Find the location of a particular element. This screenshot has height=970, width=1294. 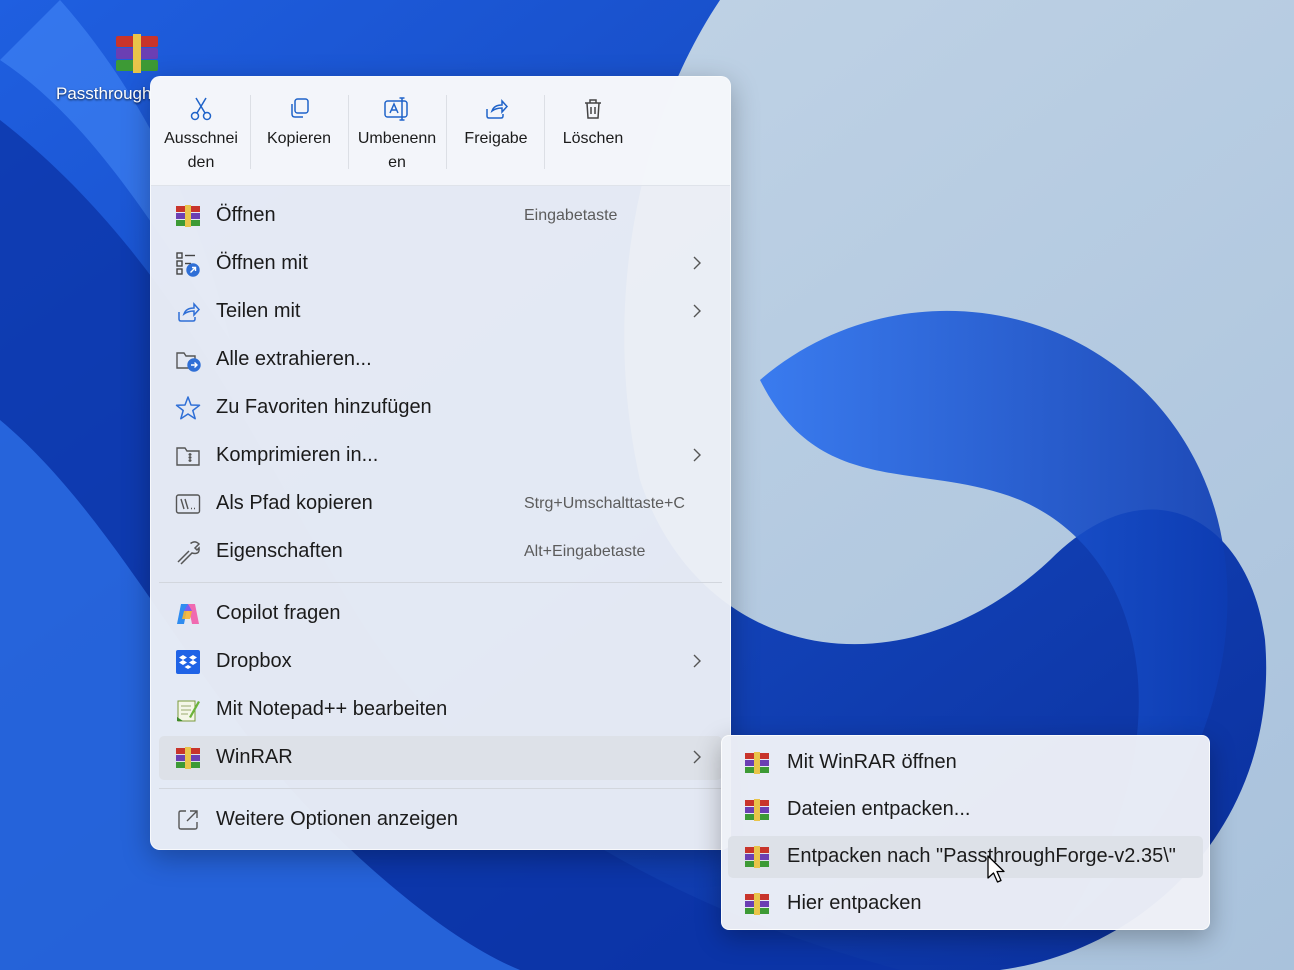

menu-item-notepadpp: Mit Notepad++ bearbeiten is located at coordinates (440, 710).